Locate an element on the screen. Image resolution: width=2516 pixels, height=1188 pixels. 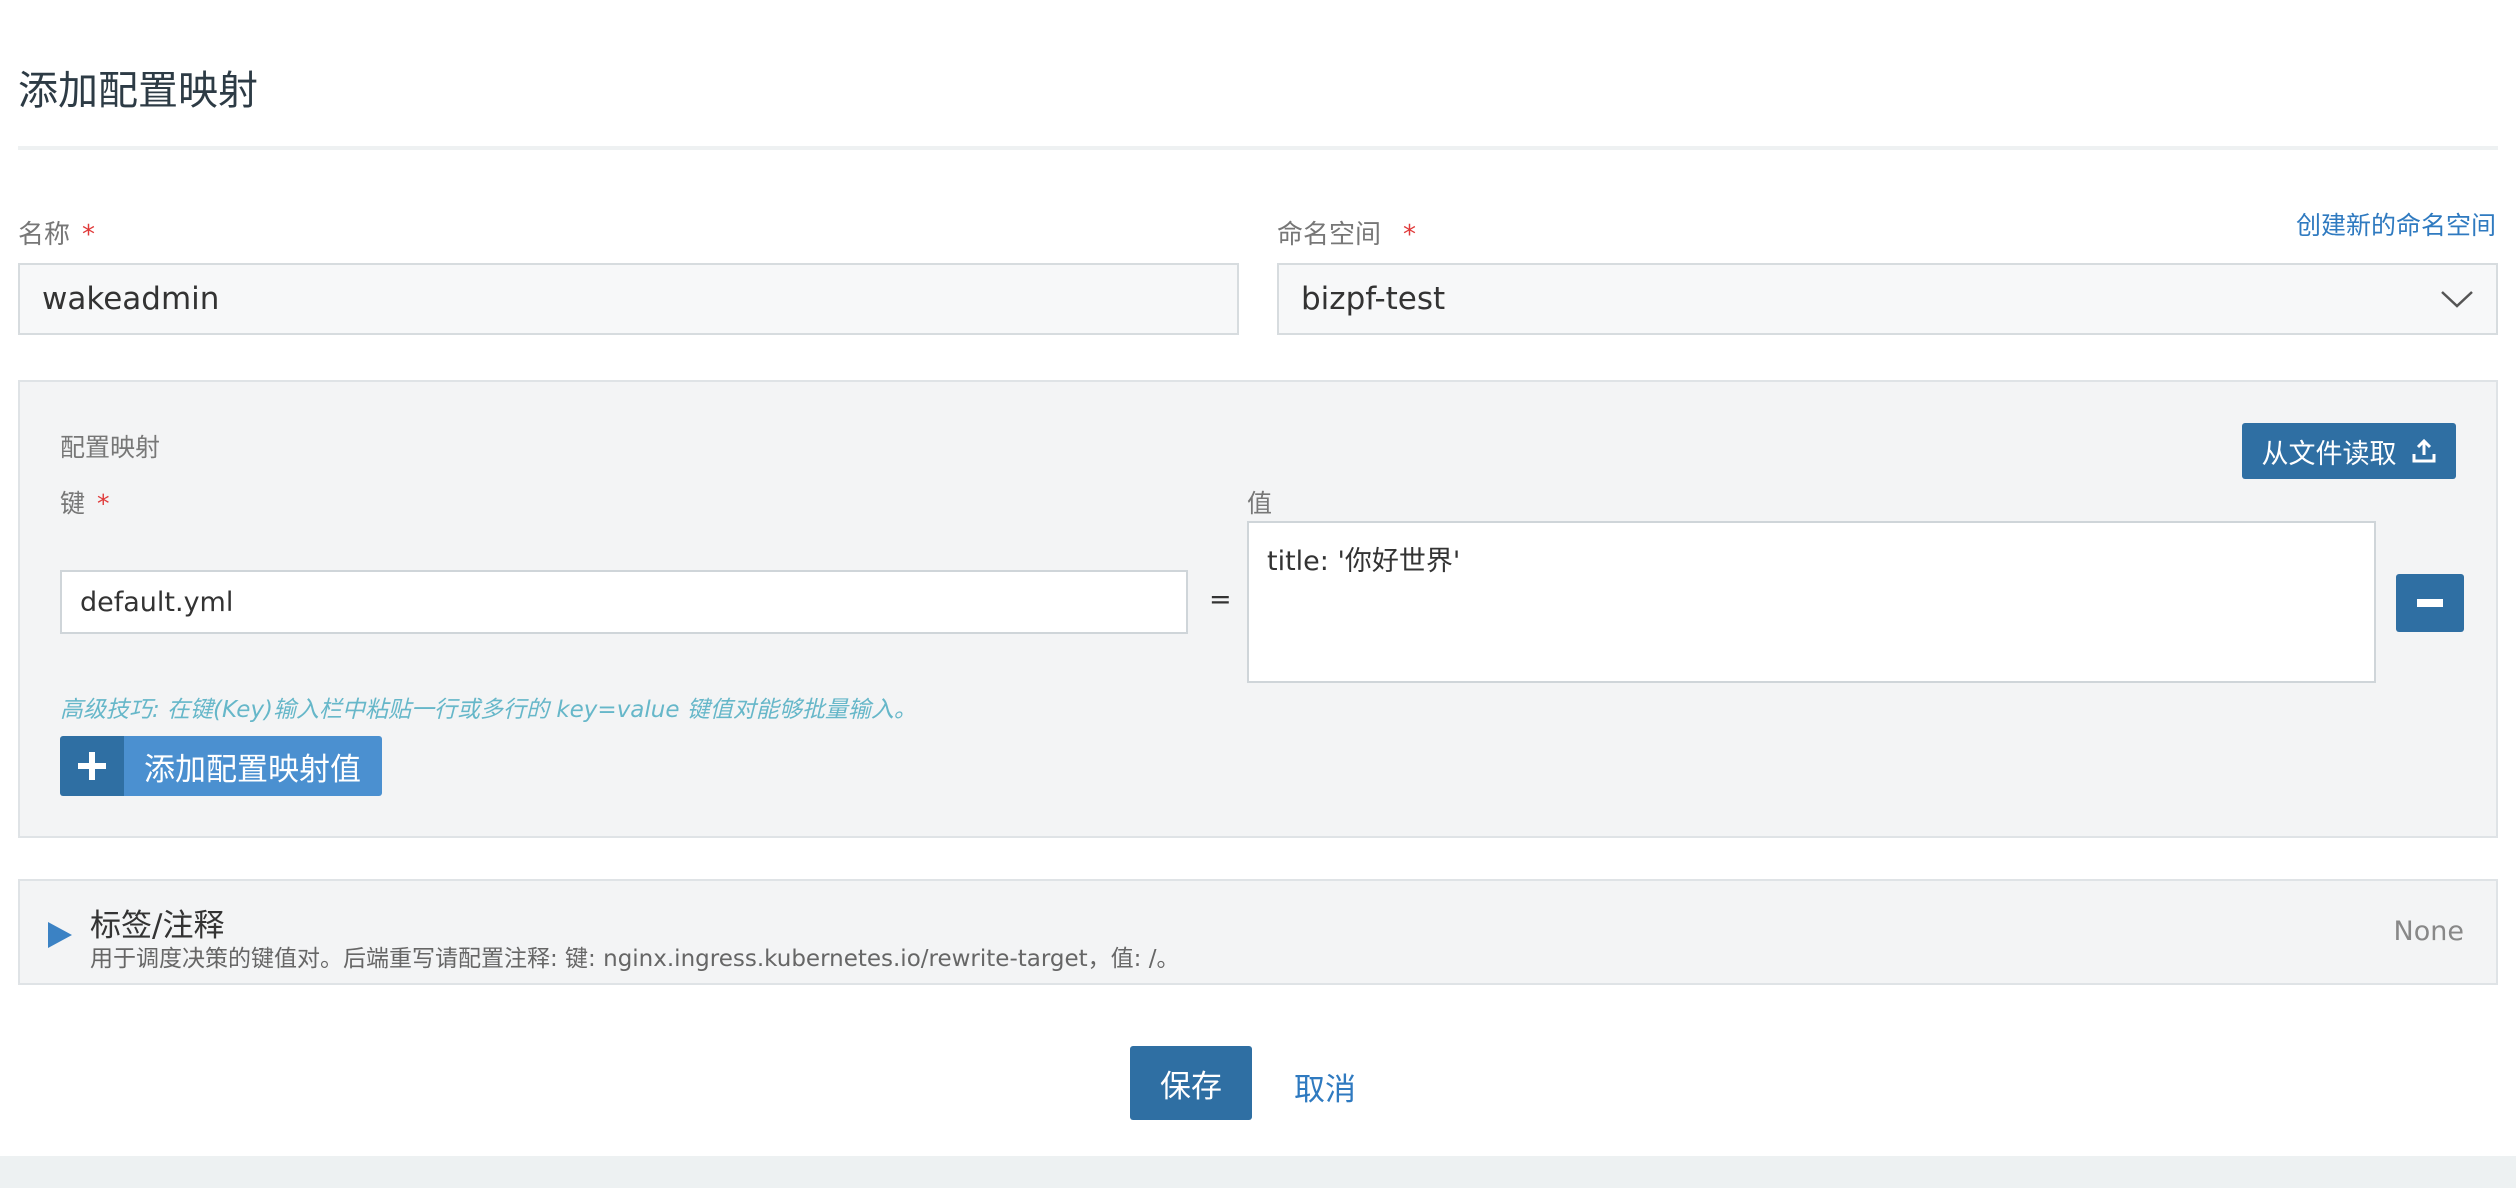
expand-triangle-icon is located at coordinates (60, 935).